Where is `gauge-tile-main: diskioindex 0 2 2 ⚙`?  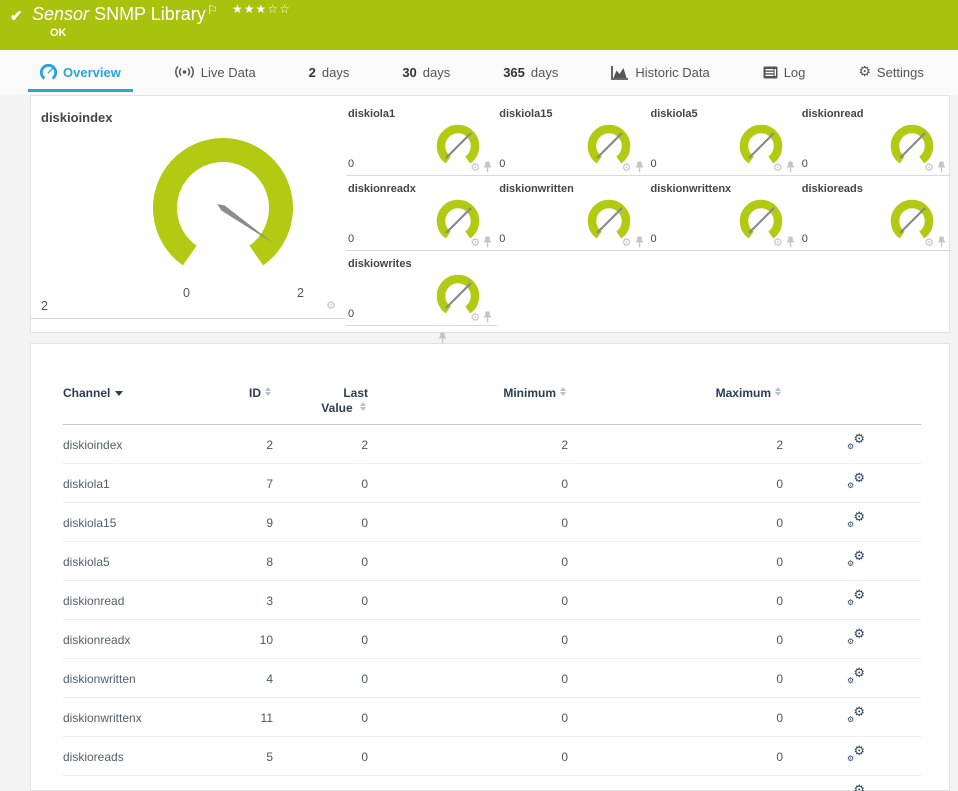 gauge-tile-main: diskioindex 0 2 2 ⚙ is located at coordinates (239, 220).